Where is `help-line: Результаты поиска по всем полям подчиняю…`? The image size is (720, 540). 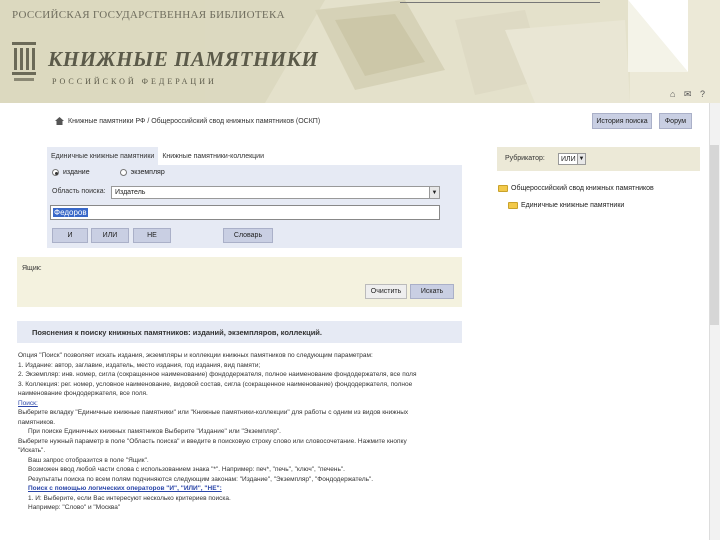
help-line: Результаты поиска по всем полям подчиняю… is located at coordinates (201, 479).